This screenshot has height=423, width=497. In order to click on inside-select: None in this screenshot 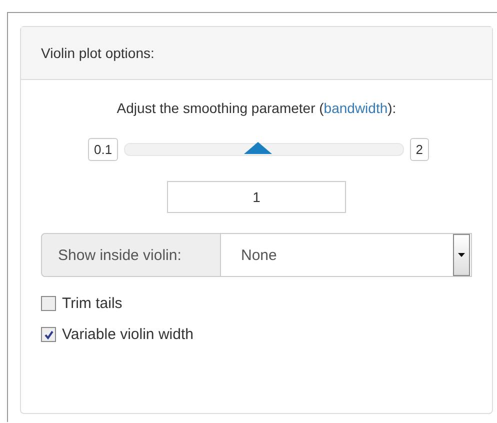, I will do `click(346, 255)`.